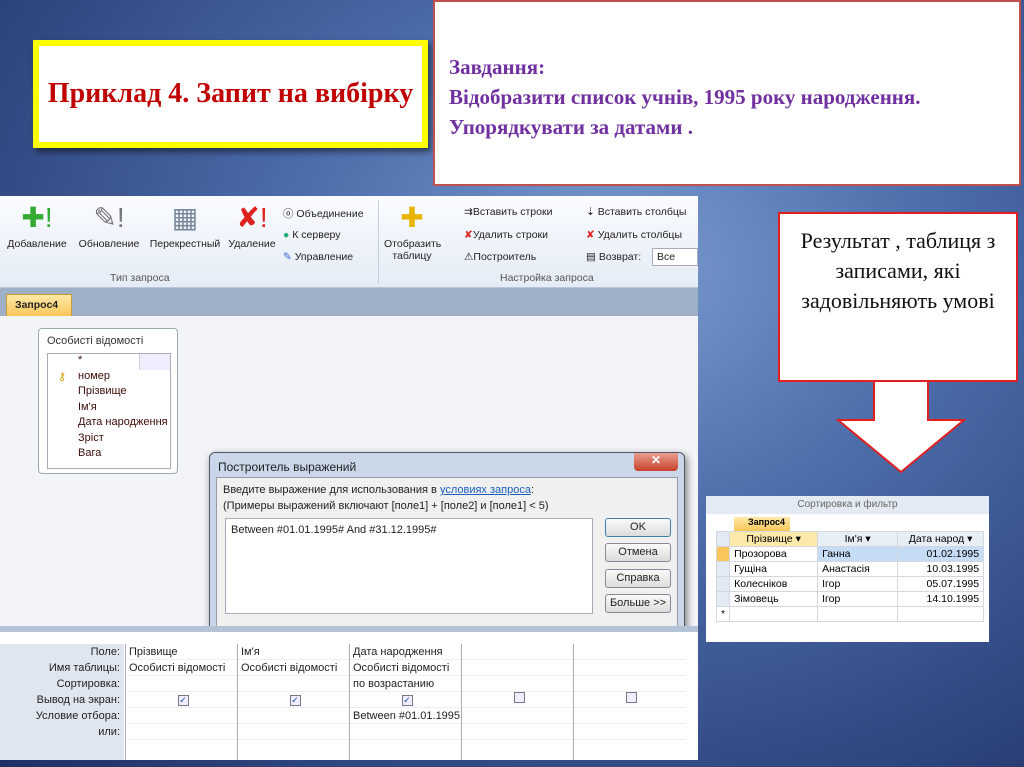 The height and width of the screenshot is (767, 1024). What do you see at coordinates (109, 409) in the screenshot?
I see `field-item: Ім'я` at bounding box center [109, 409].